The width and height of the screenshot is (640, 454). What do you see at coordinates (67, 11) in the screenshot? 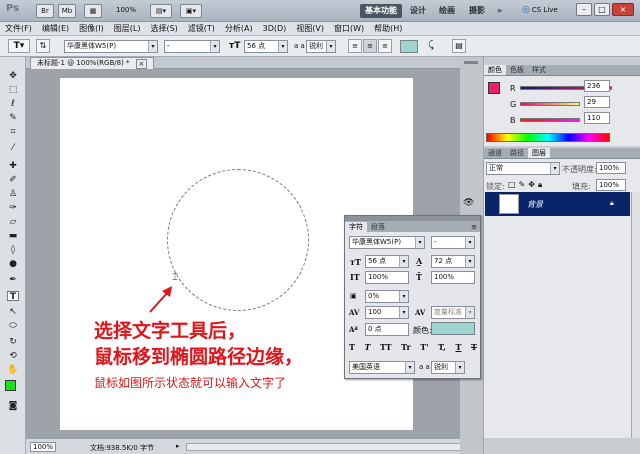
I see `mini-bridge-button: Mb` at bounding box center [67, 11].